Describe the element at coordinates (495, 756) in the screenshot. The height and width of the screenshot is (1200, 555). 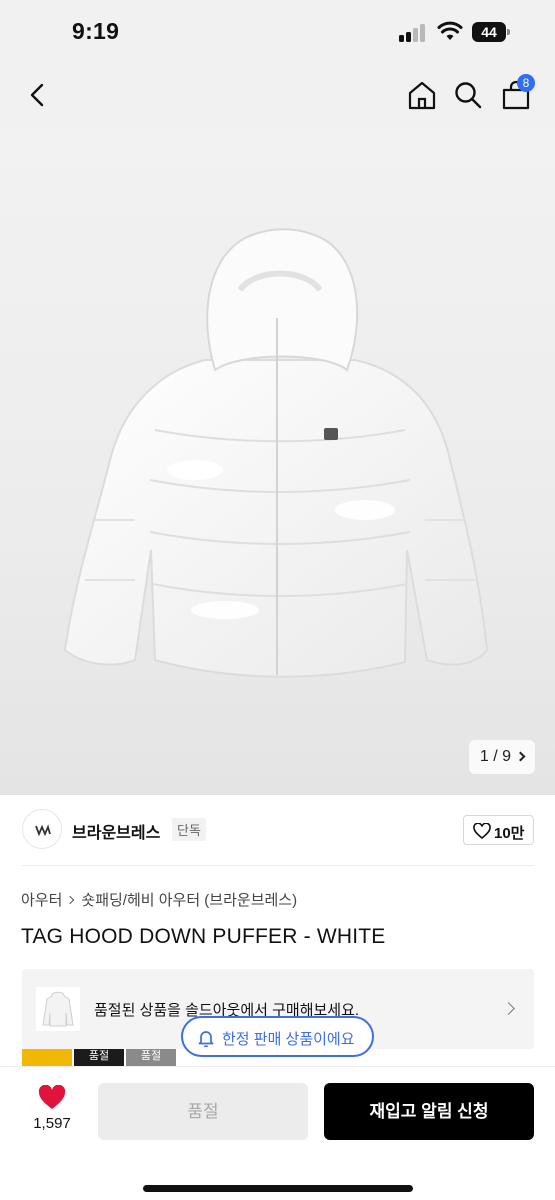
I see `gallery-pager-label: 1 / 9` at that location.